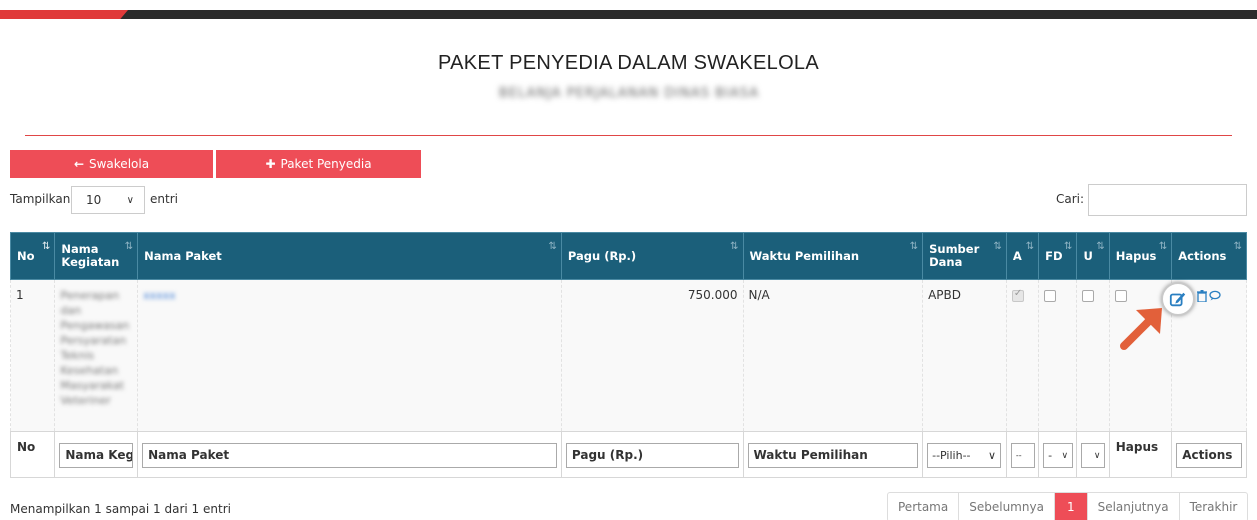 The image size is (1257, 520). What do you see at coordinates (119, 164) in the screenshot?
I see `swakelola-button-label: Swakelola` at bounding box center [119, 164].